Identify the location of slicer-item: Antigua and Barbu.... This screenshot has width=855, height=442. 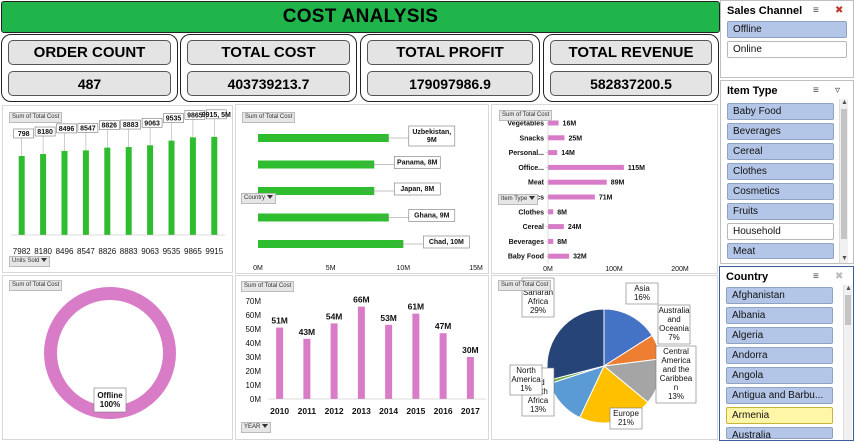
(779, 395).